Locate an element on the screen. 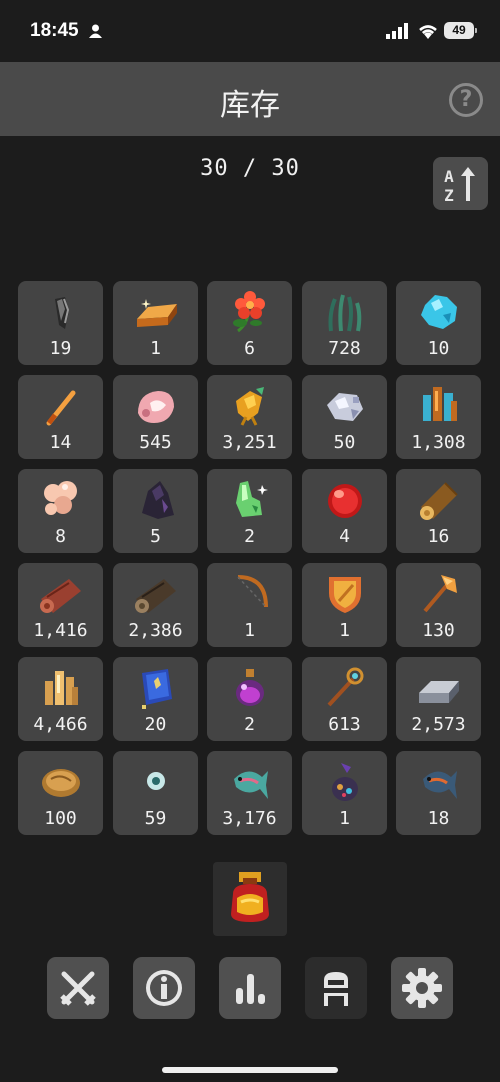 The image size is (500, 1082). inventory-slot: 14 is located at coordinates (60, 417).